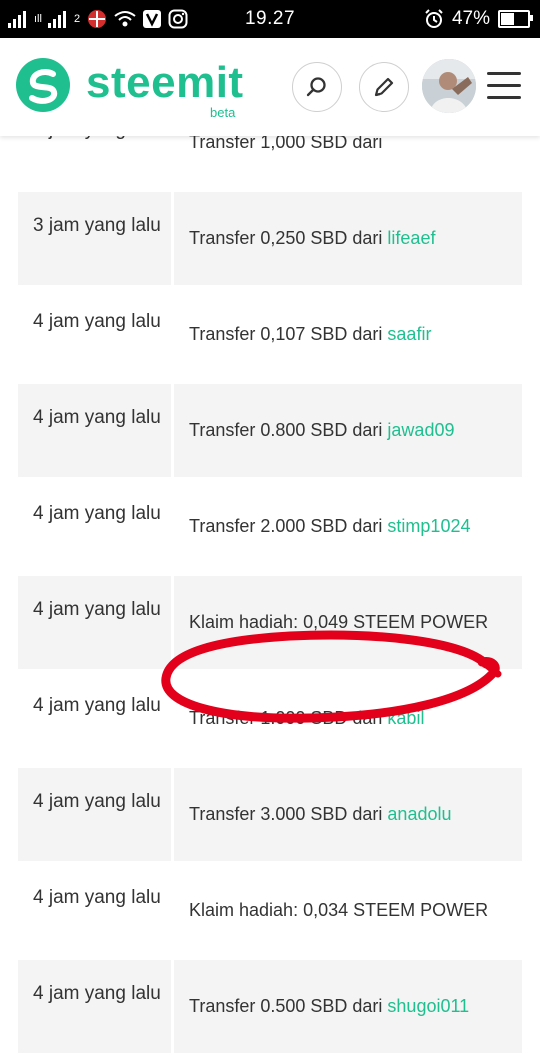 This screenshot has width=540, height=1056. I want to click on sender-user-link: shugoi011, so click(428, 1006).